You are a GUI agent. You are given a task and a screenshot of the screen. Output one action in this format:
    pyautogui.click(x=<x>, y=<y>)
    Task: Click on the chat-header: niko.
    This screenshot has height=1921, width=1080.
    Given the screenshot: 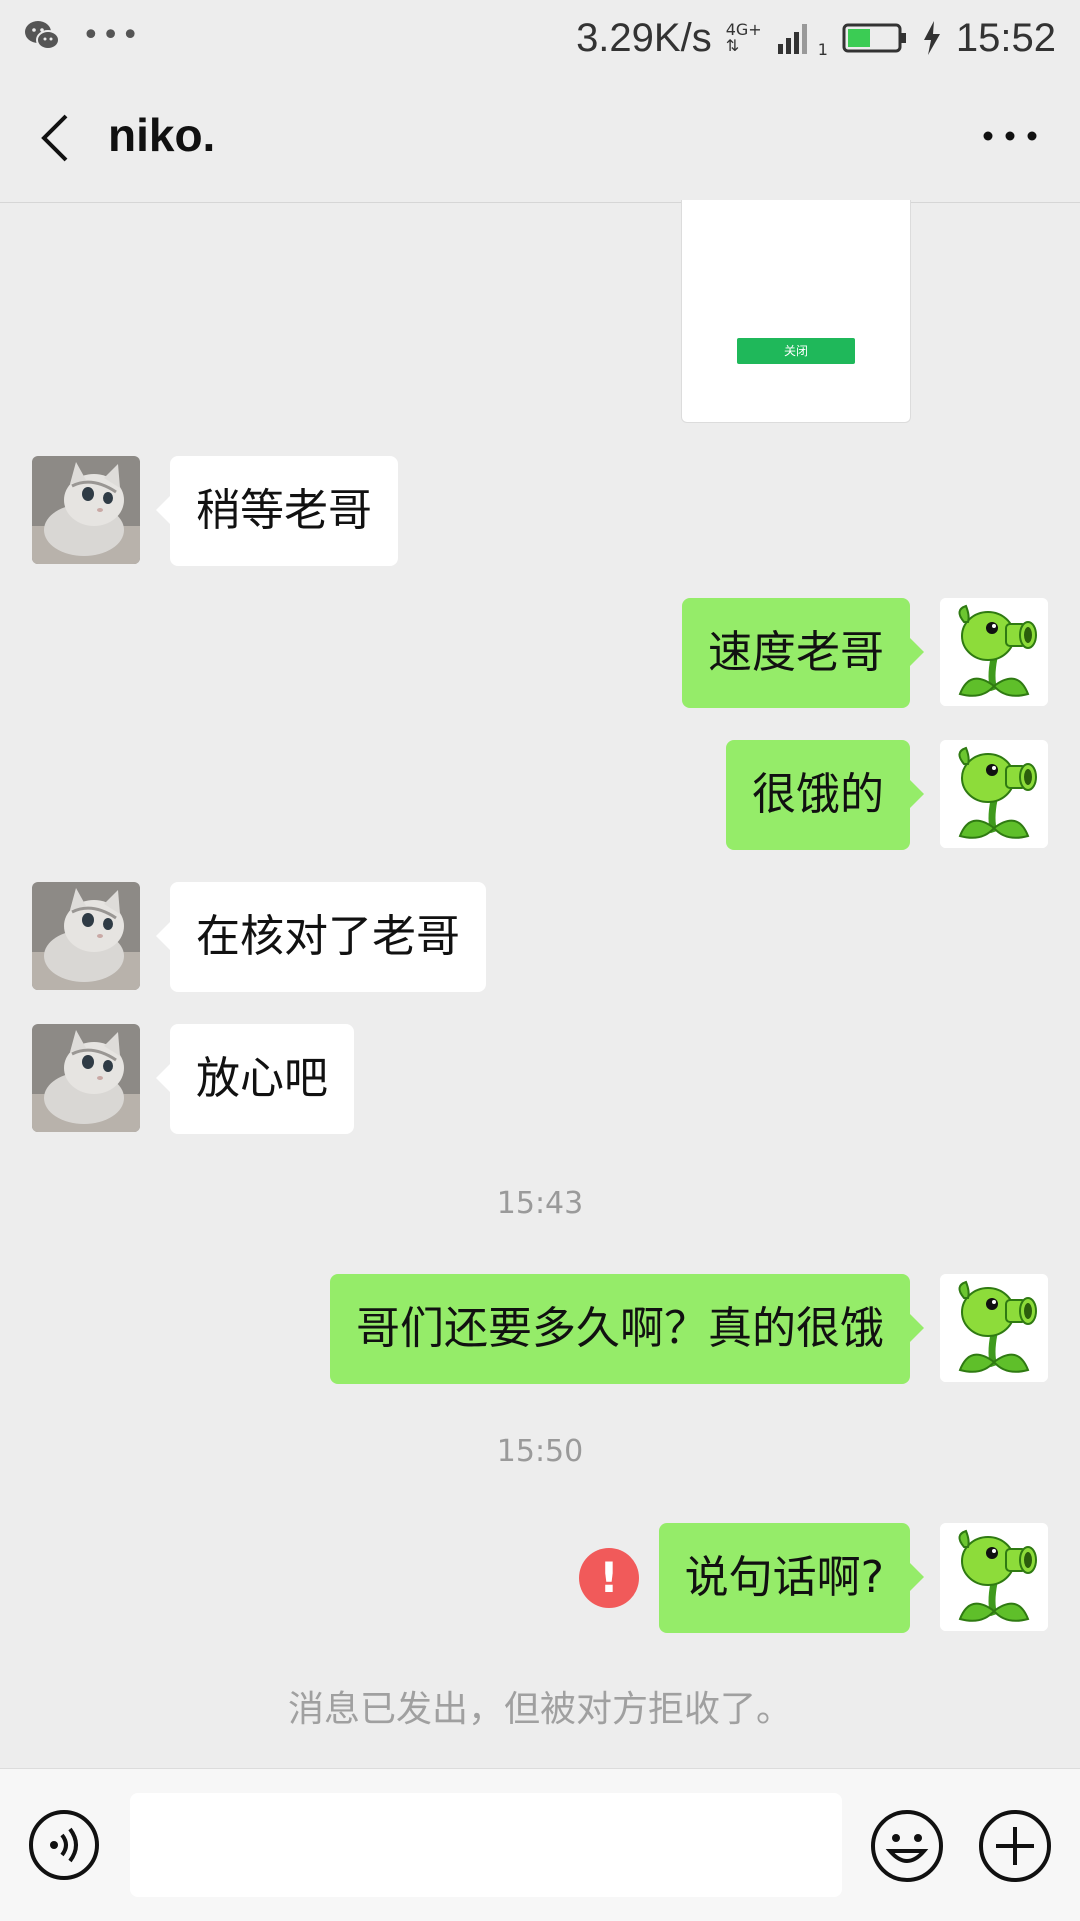 What is the action you would take?
    pyautogui.click(x=540, y=137)
    